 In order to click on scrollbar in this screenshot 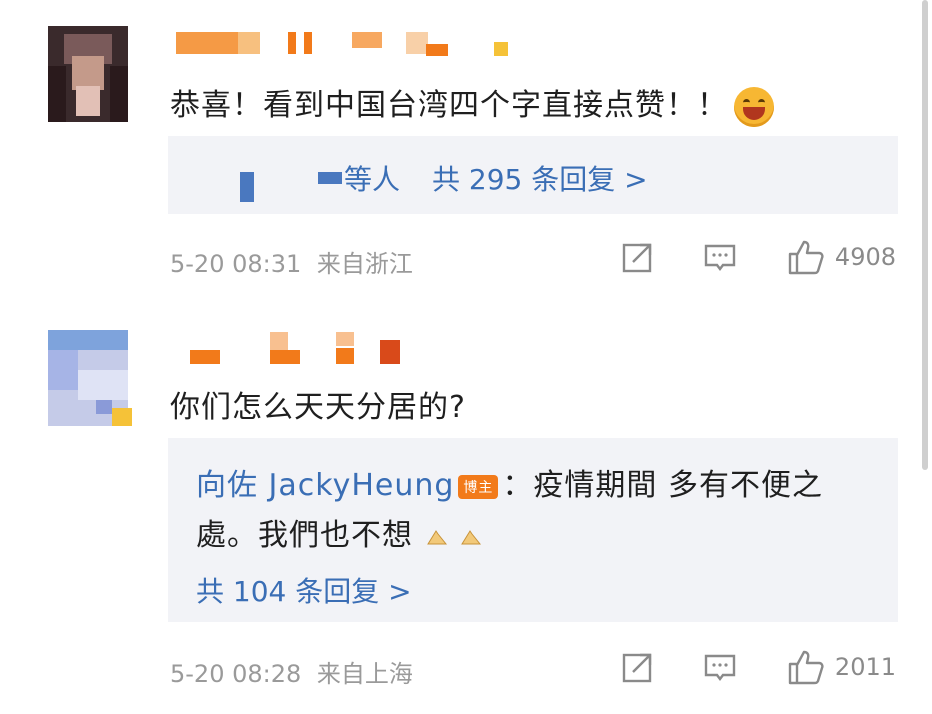, I will do `click(925, 235)`.